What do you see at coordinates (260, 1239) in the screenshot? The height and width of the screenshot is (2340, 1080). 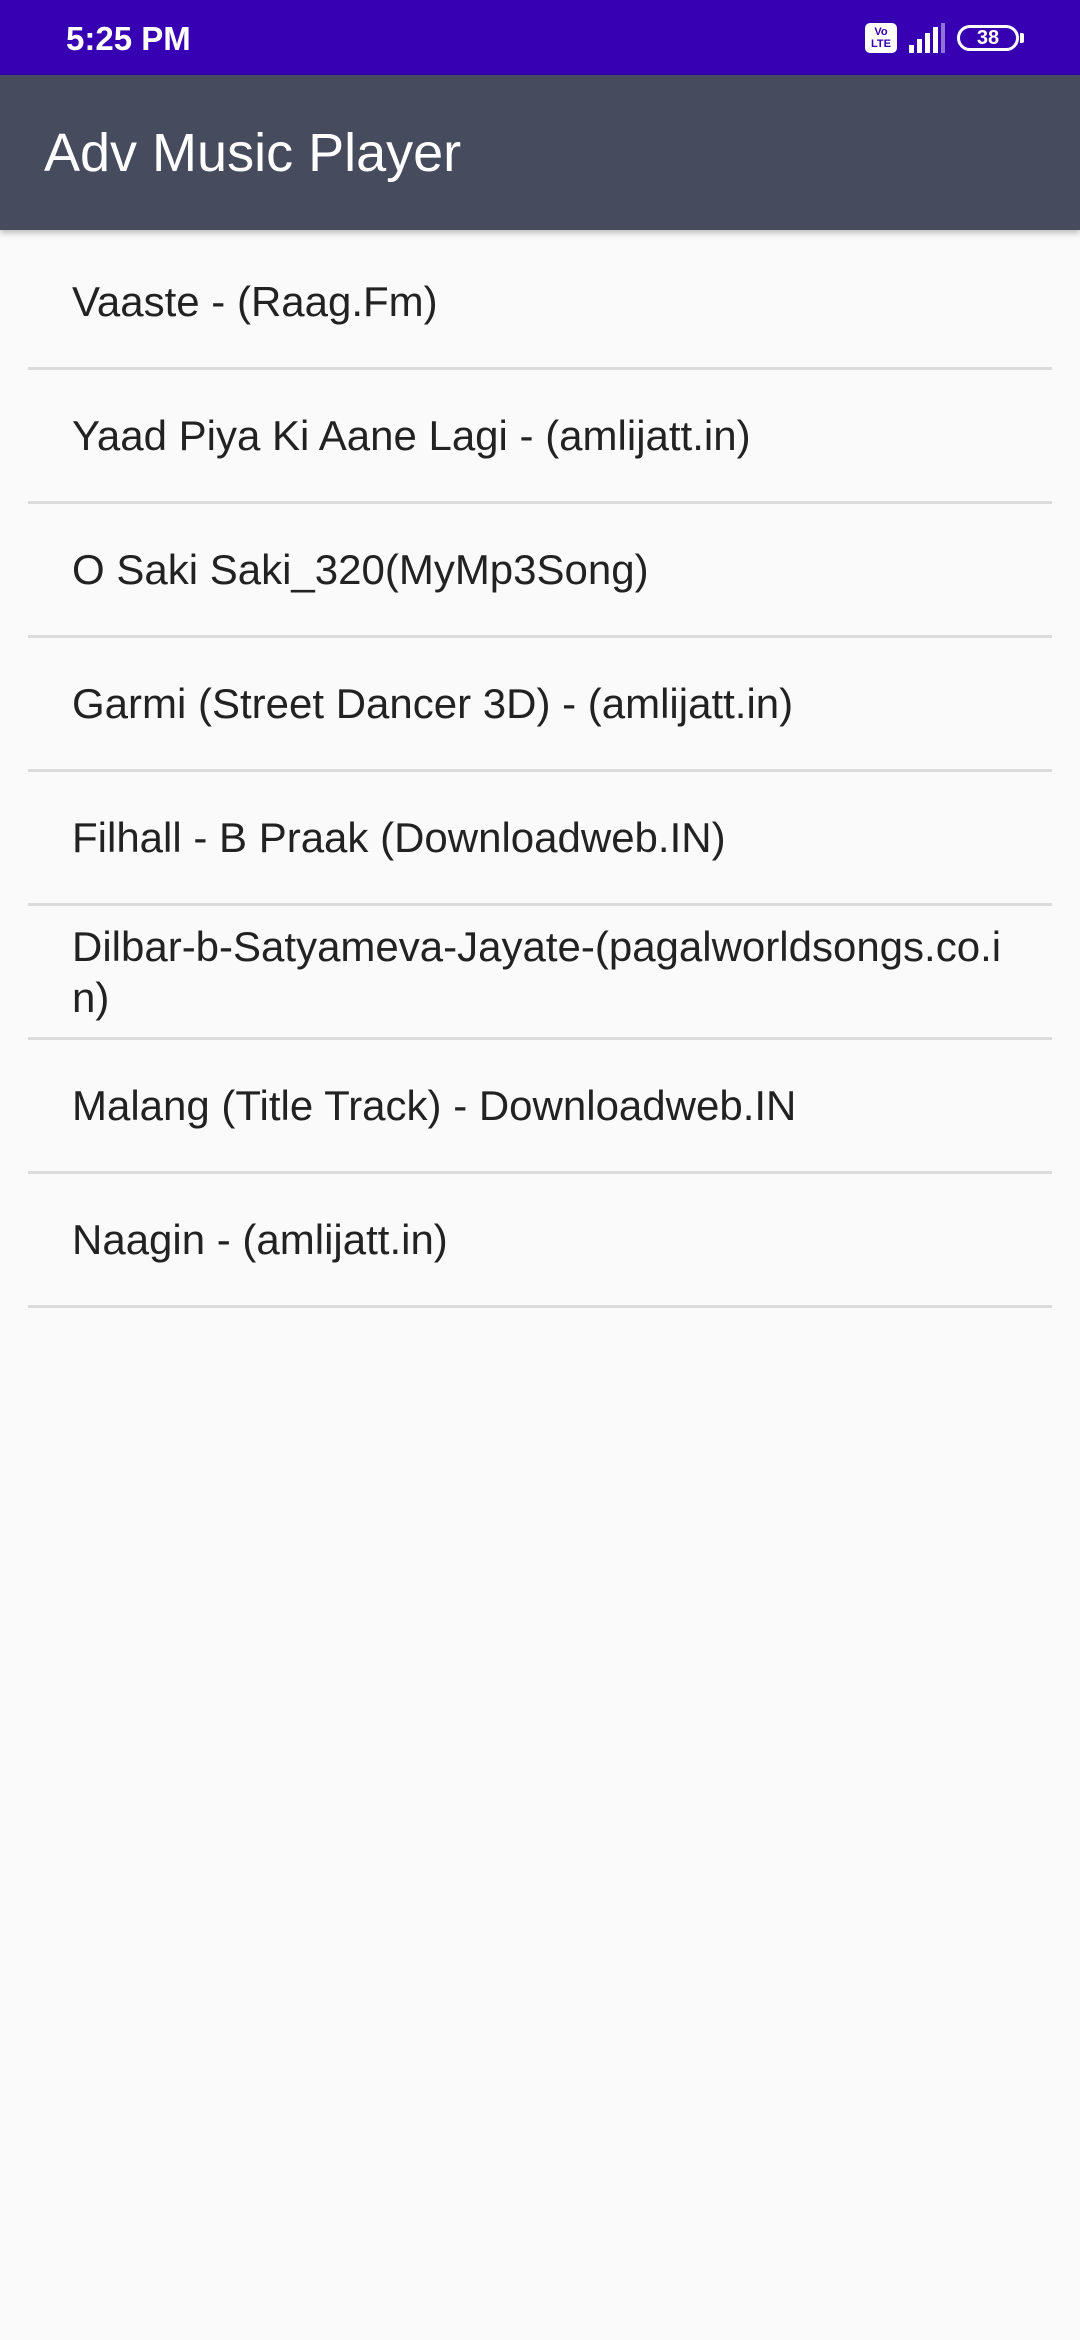 I see `song-title: Naagin - (amlijatt.in)` at bounding box center [260, 1239].